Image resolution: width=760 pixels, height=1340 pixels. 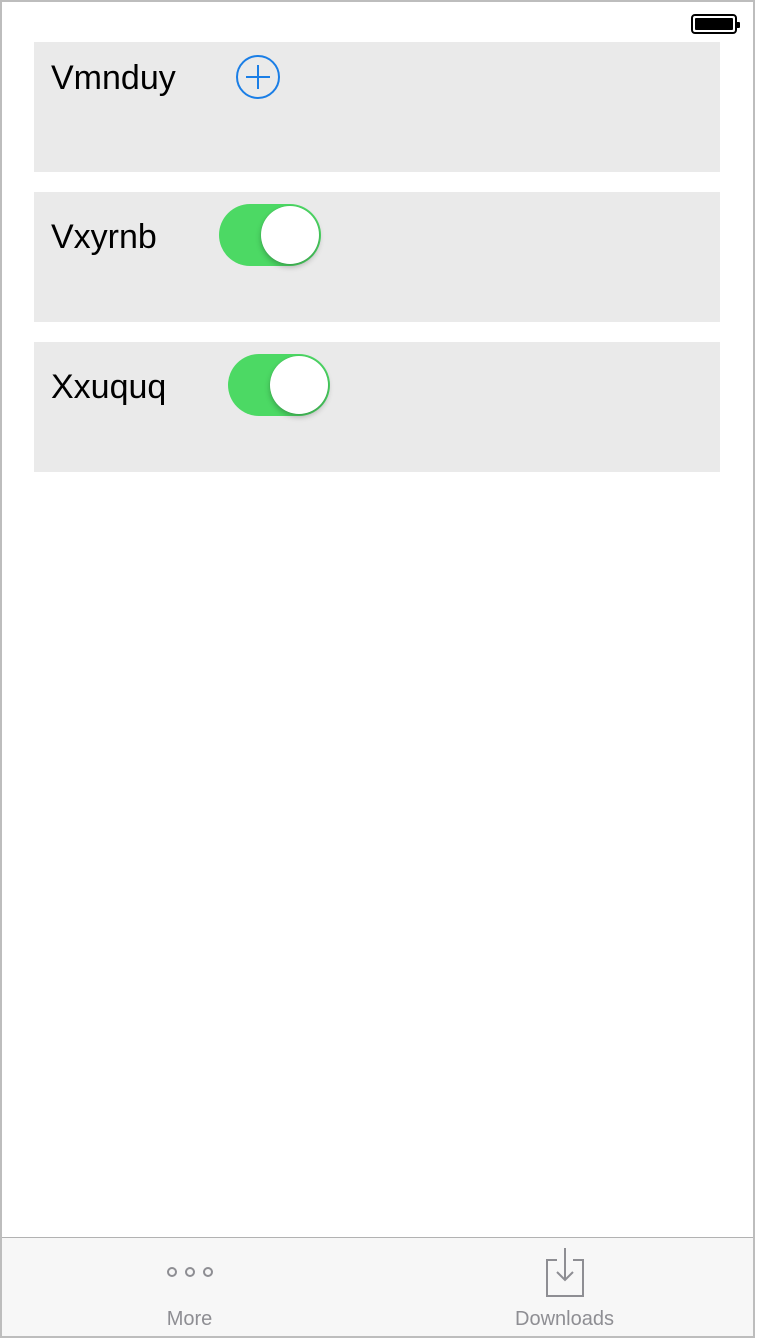 I want to click on add-button, so click(x=258, y=77).